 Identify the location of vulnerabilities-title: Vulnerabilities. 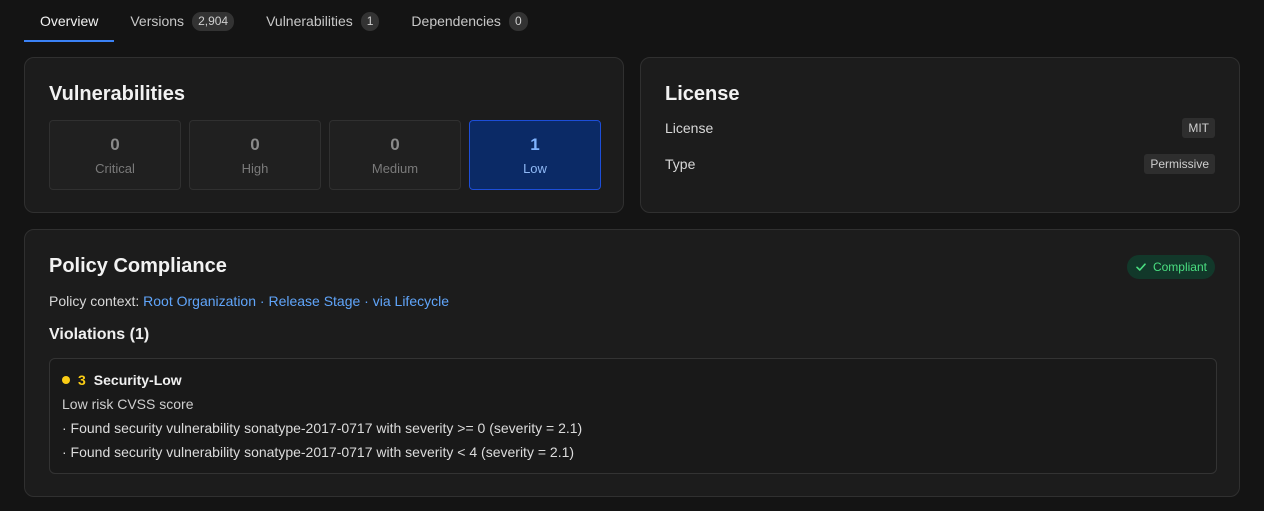
(117, 94).